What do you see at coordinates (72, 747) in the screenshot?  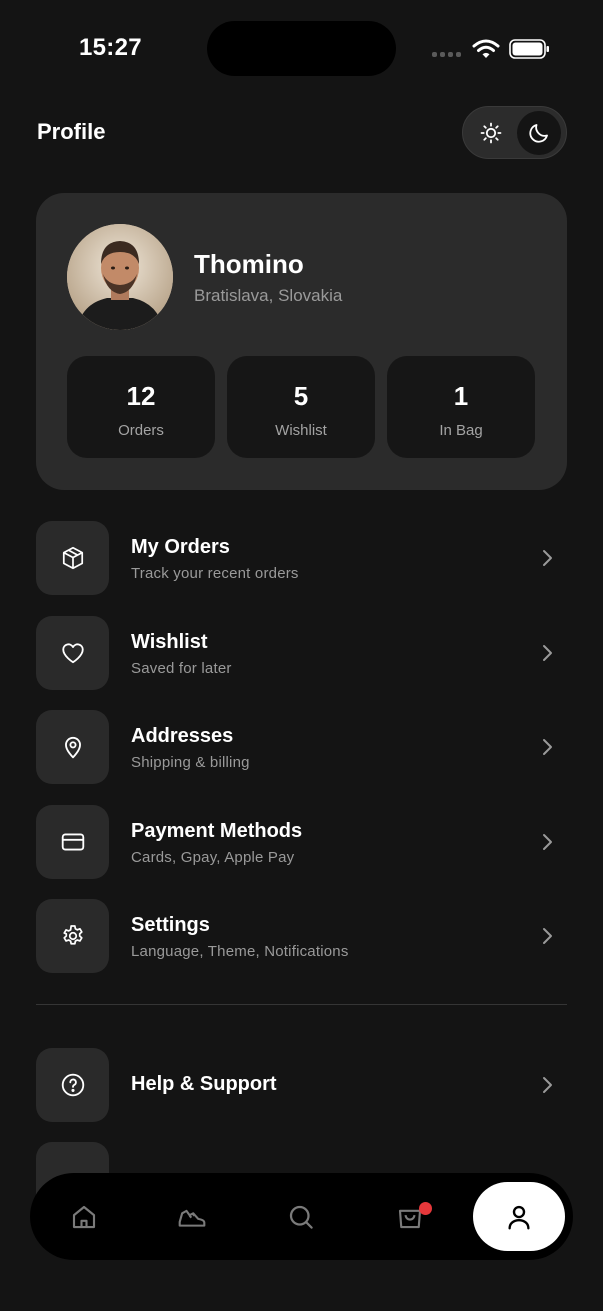 I see `location-pin-icon` at bounding box center [72, 747].